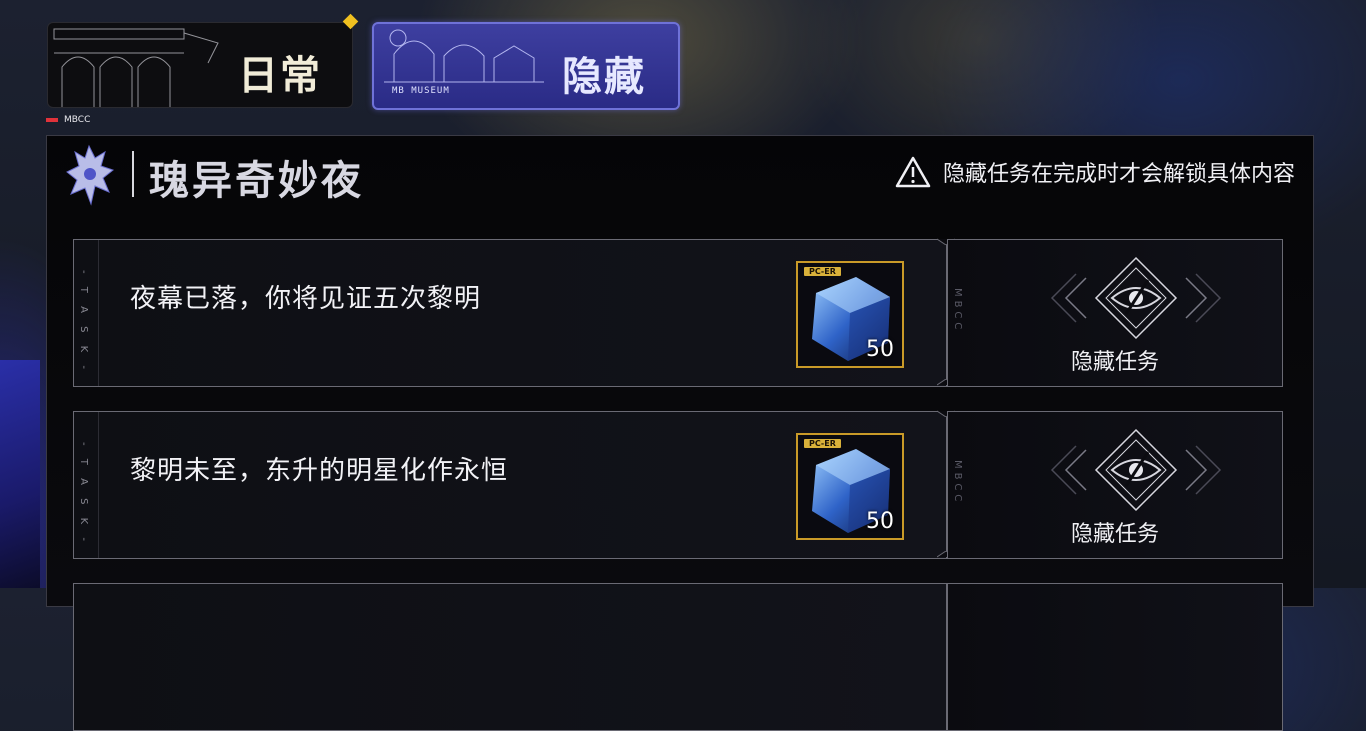 The width and height of the screenshot is (1366, 731). I want to click on task-main, so click(510, 657).